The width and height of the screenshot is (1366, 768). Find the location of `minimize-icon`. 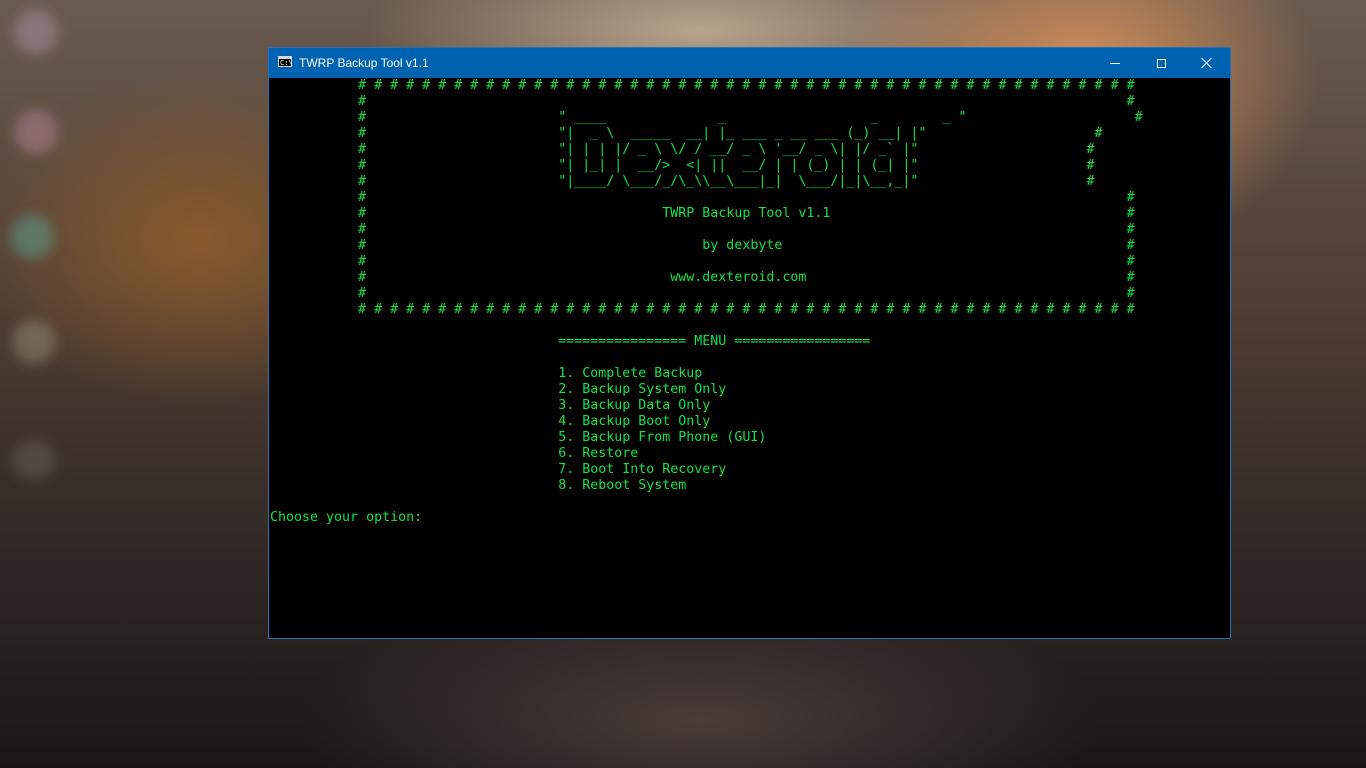

minimize-icon is located at coordinates (1115, 63).